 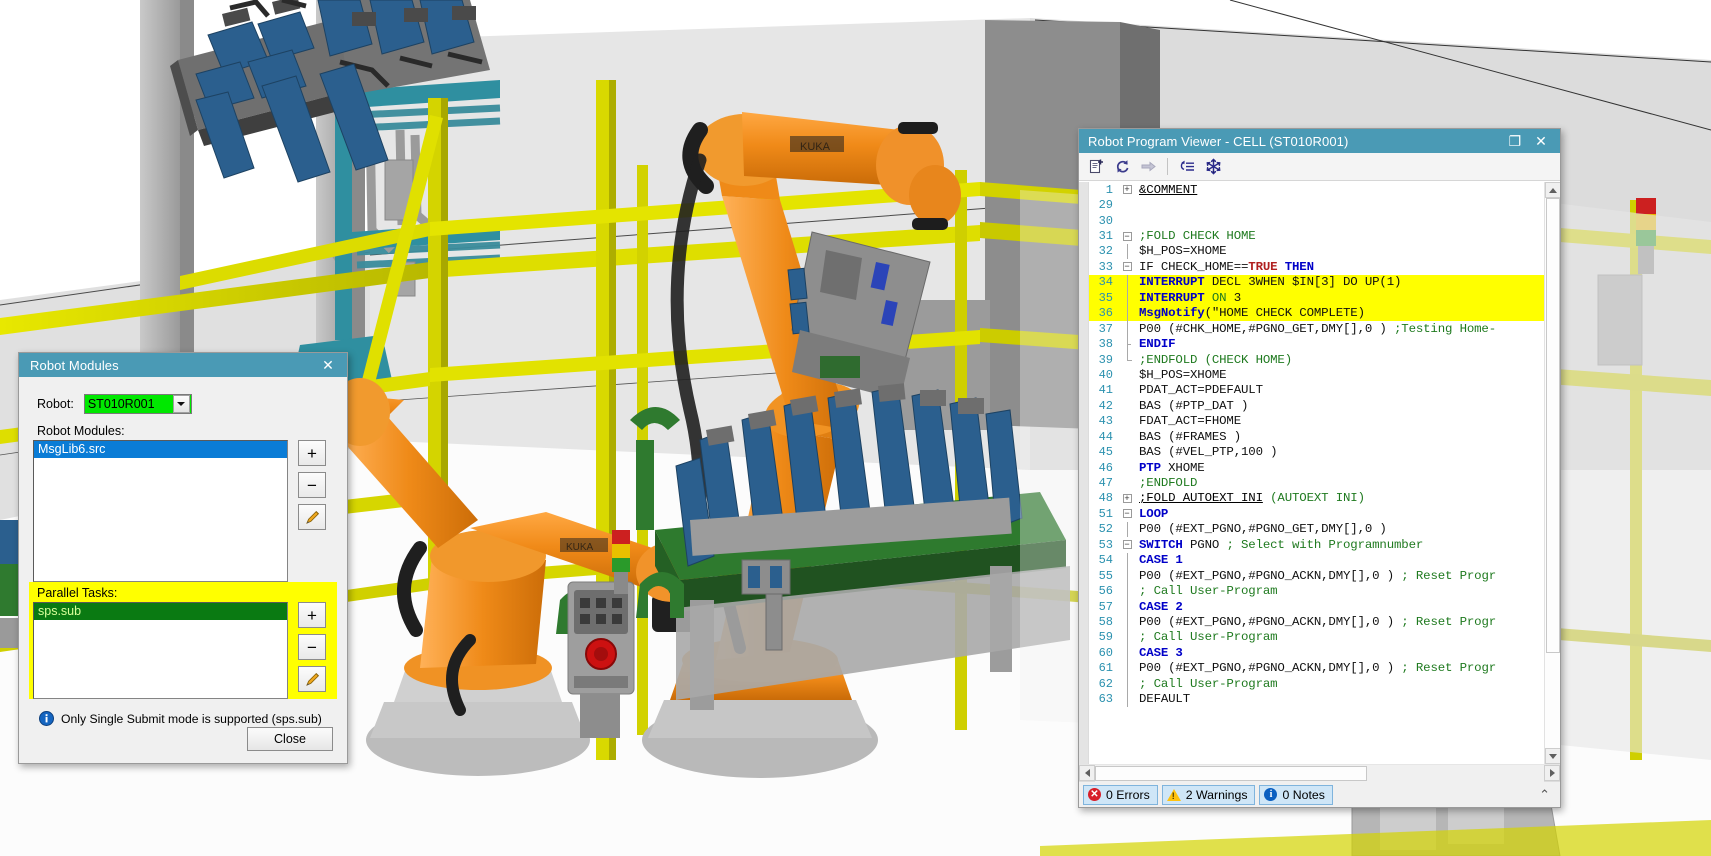 I want to click on code-line: 32 $H_POS=XHOME, so click(x=1316, y=251).